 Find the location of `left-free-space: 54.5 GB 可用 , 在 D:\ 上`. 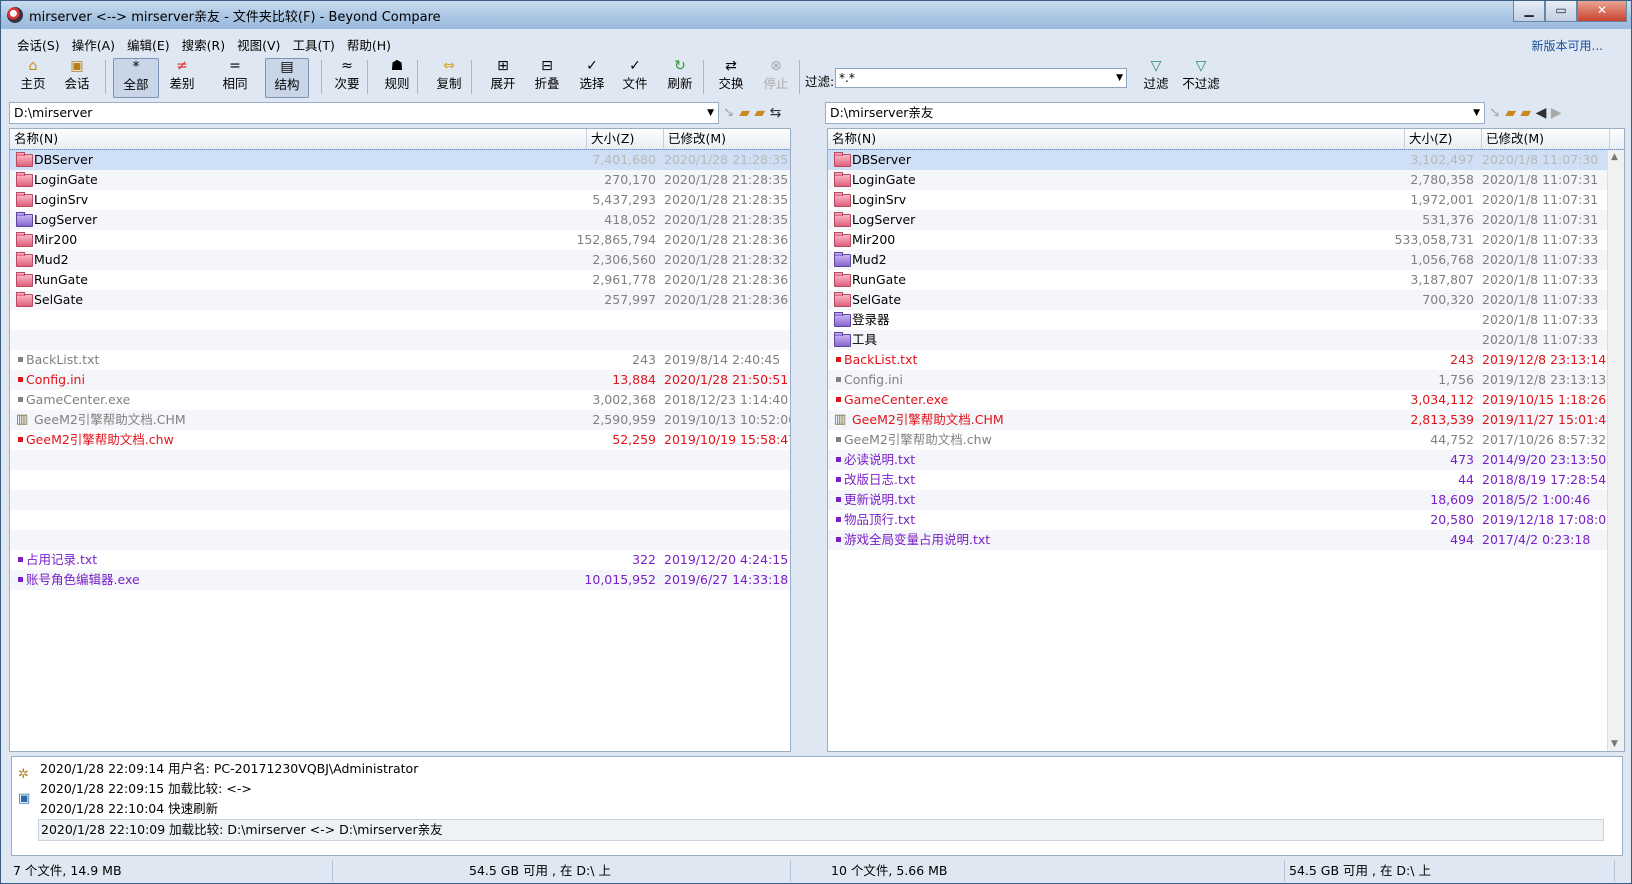

left-free-space: 54.5 GB 可用 , 在 D:\ 上 is located at coordinates (628, 871).